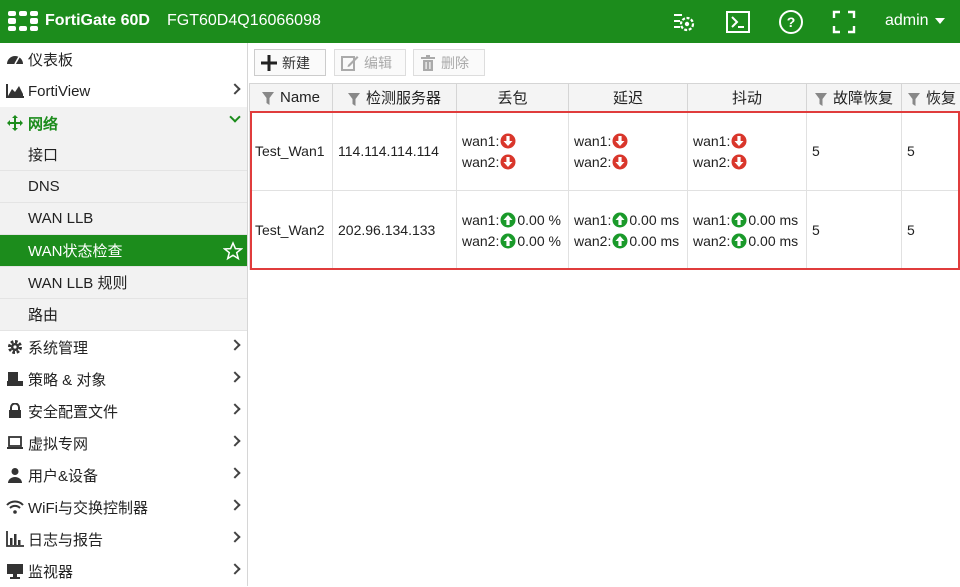 The width and height of the screenshot is (960, 587). What do you see at coordinates (123, 59) in the screenshot?
I see `sidebar-item-dashboard: 仪表板` at bounding box center [123, 59].